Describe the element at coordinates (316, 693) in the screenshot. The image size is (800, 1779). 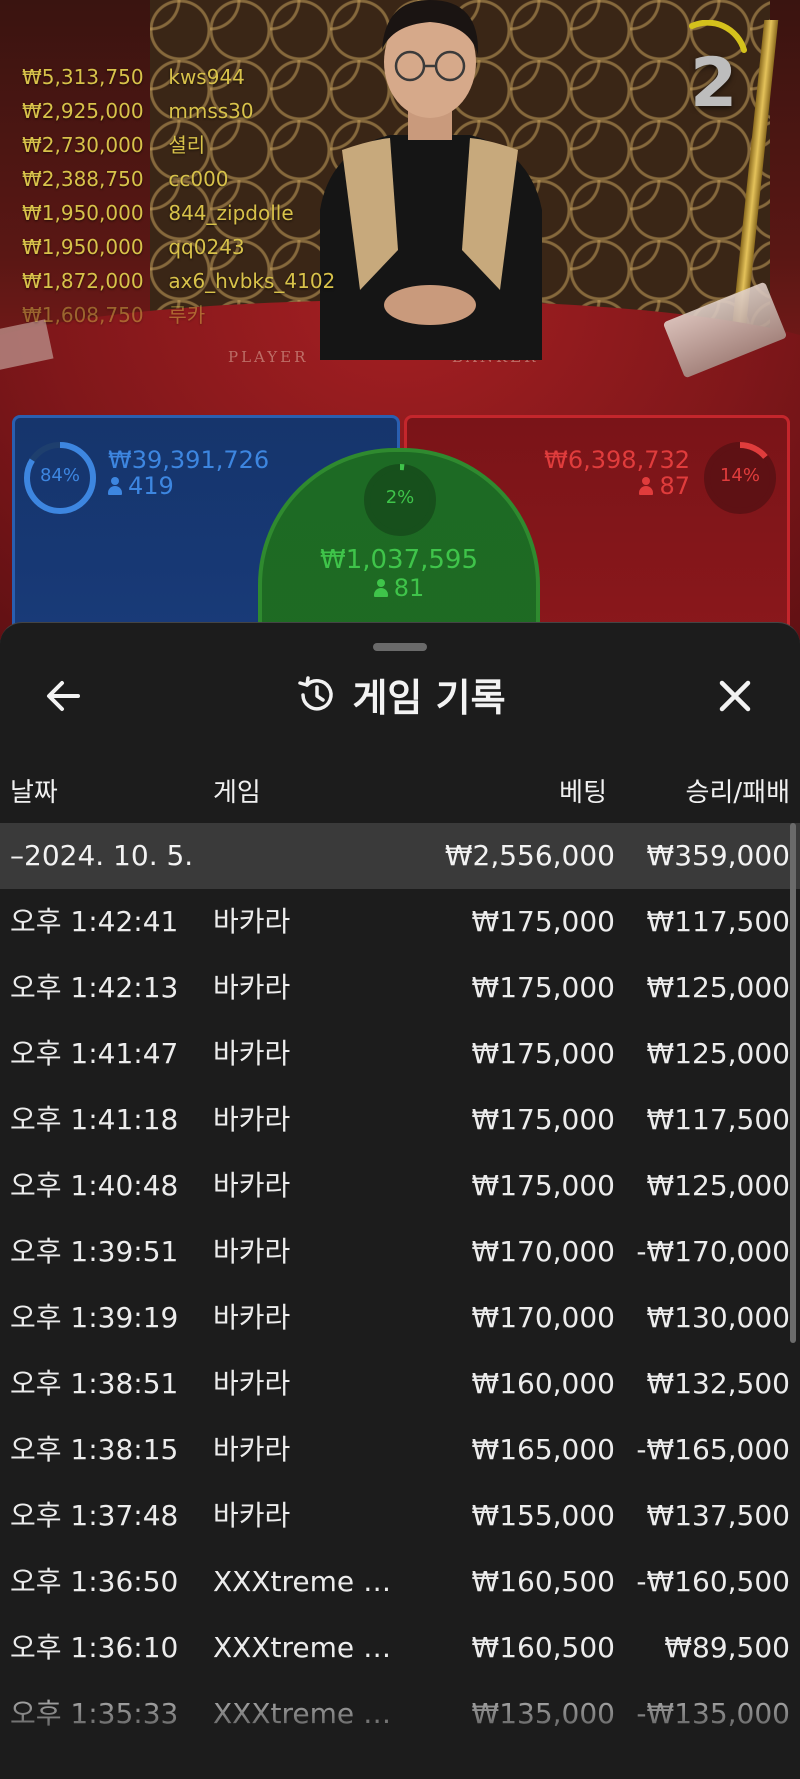
I see `history-clock-icon` at that location.